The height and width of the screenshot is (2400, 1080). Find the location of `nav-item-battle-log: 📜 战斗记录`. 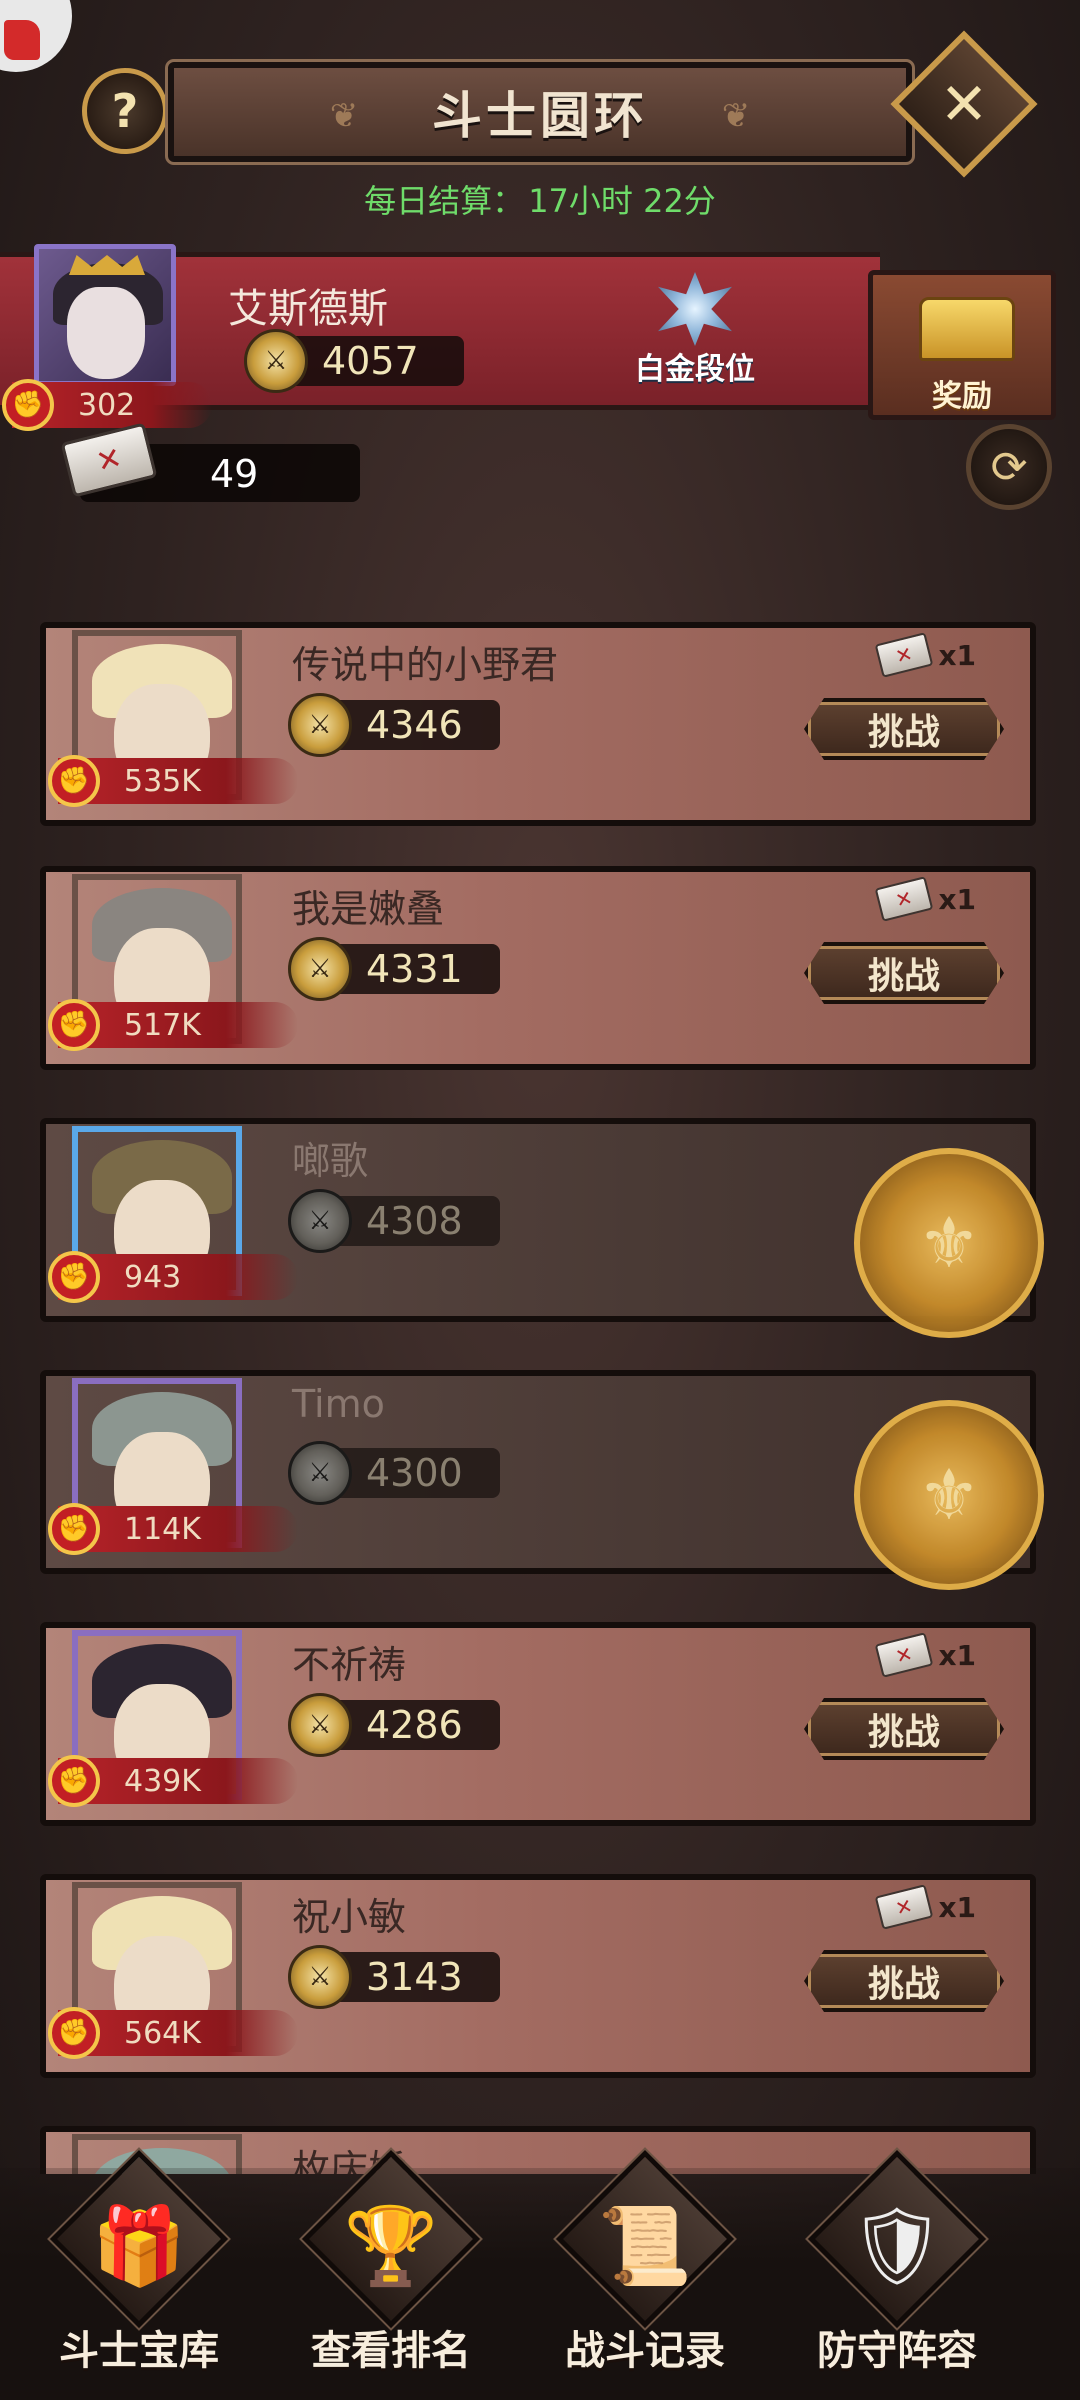

nav-item-battle-log: 📜 战斗记录 is located at coordinates (642, 2266).